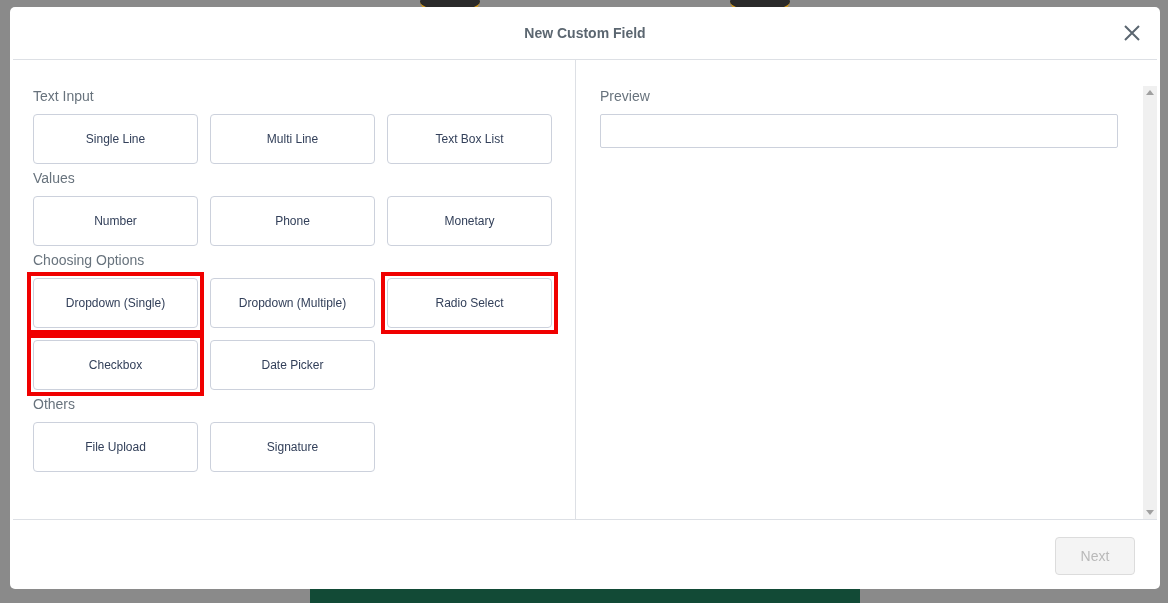 This screenshot has width=1168, height=603. Describe the element at coordinates (859, 131) in the screenshot. I see `preview-field` at that location.